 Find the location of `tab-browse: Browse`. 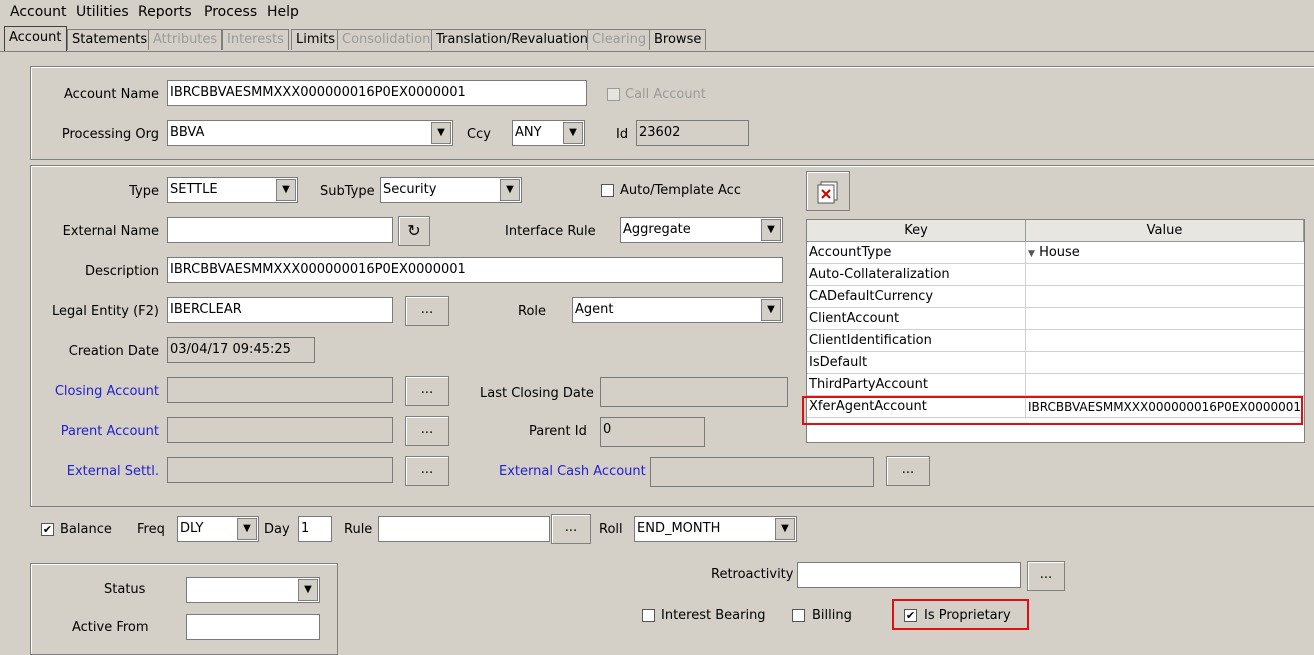

tab-browse: Browse is located at coordinates (678, 39).